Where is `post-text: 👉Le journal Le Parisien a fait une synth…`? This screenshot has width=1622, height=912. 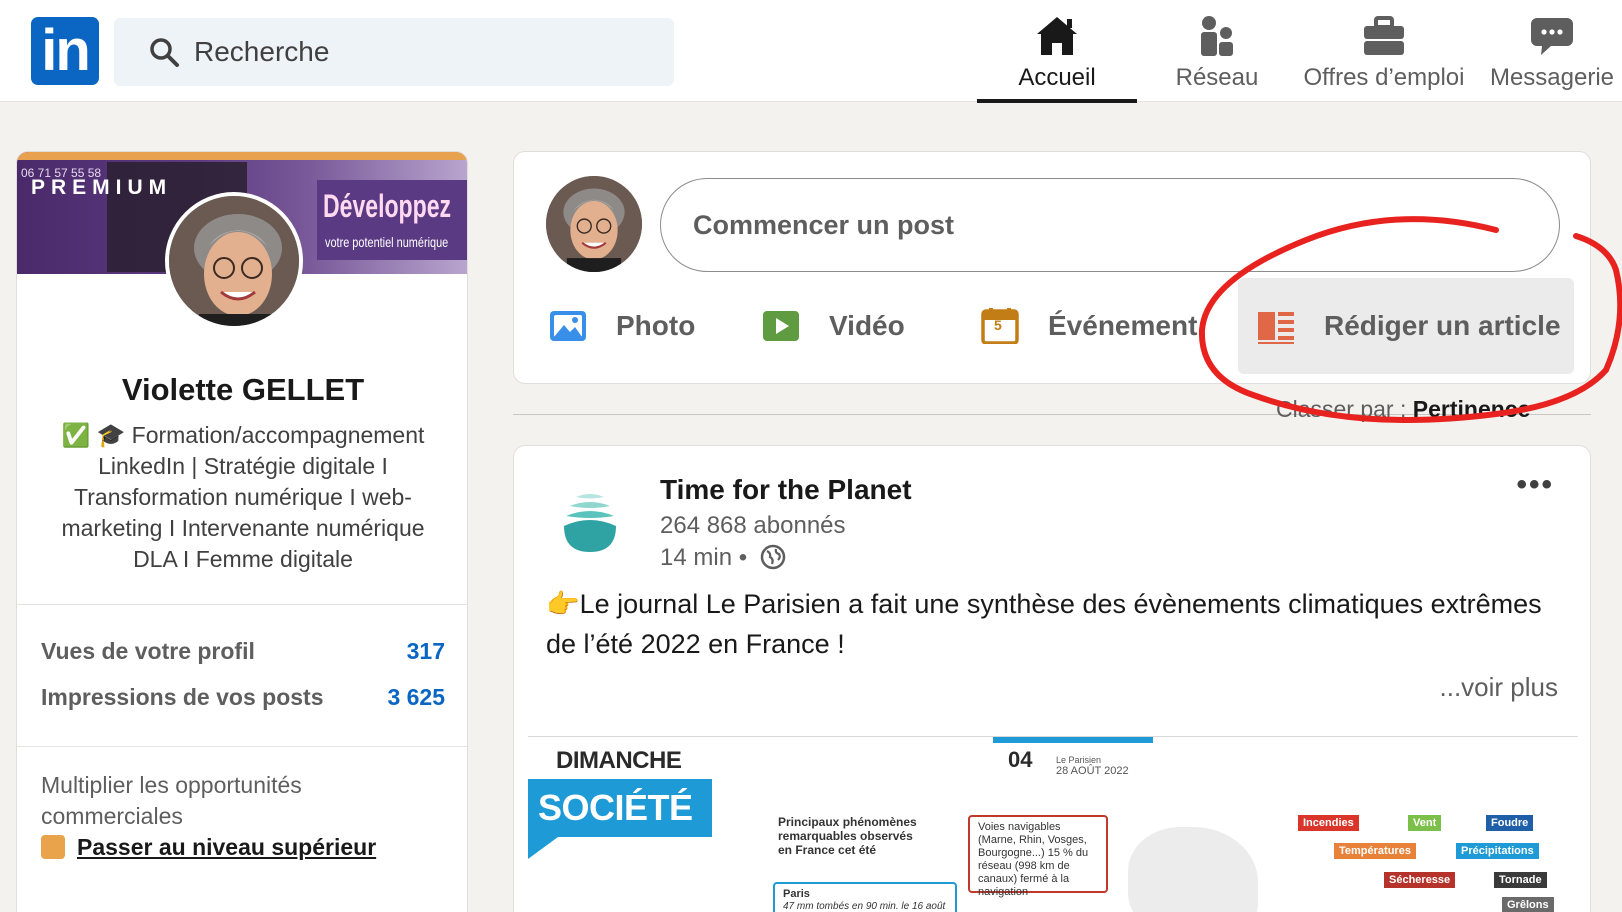
post-text: 👉Le journal Le Parisien a fait une synth… is located at coordinates (1044, 624).